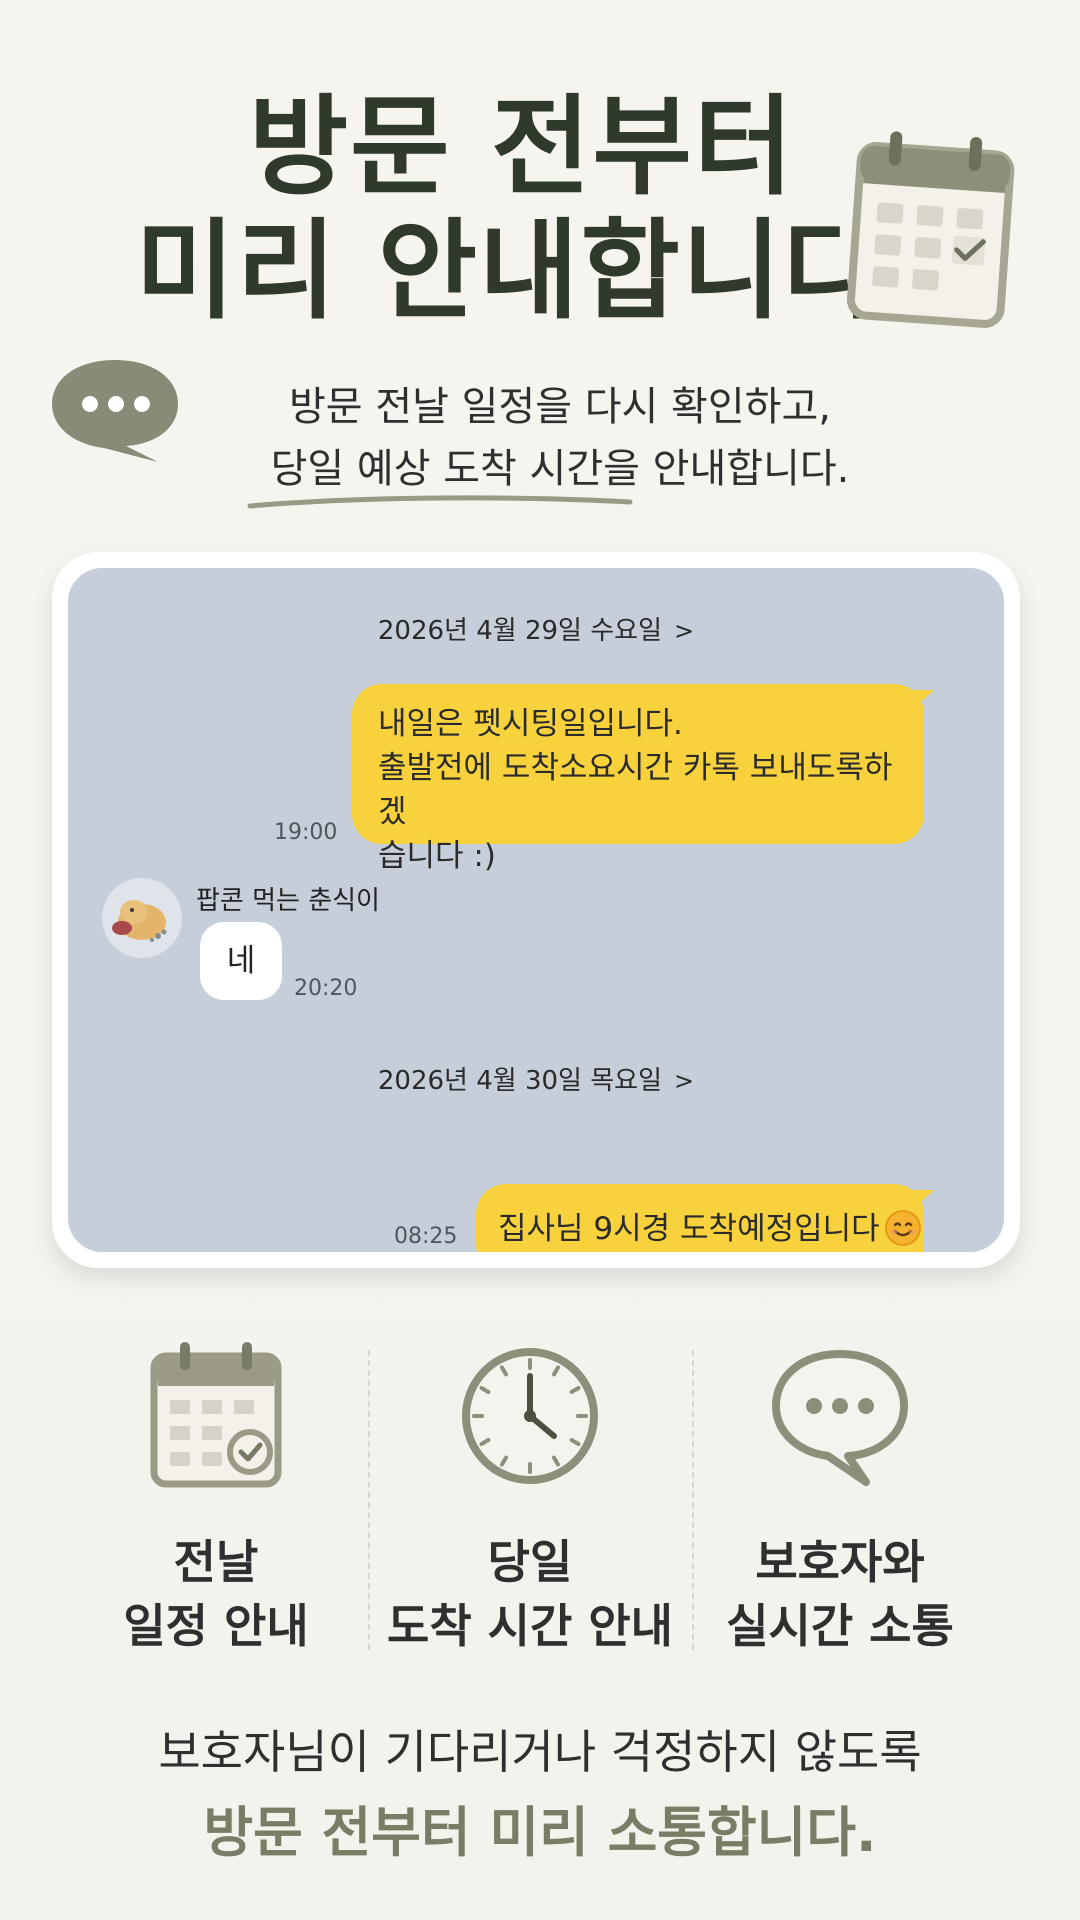 The width and height of the screenshot is (1080, 1920). I want to click on reply-time: 20:20, so click(326, 988).